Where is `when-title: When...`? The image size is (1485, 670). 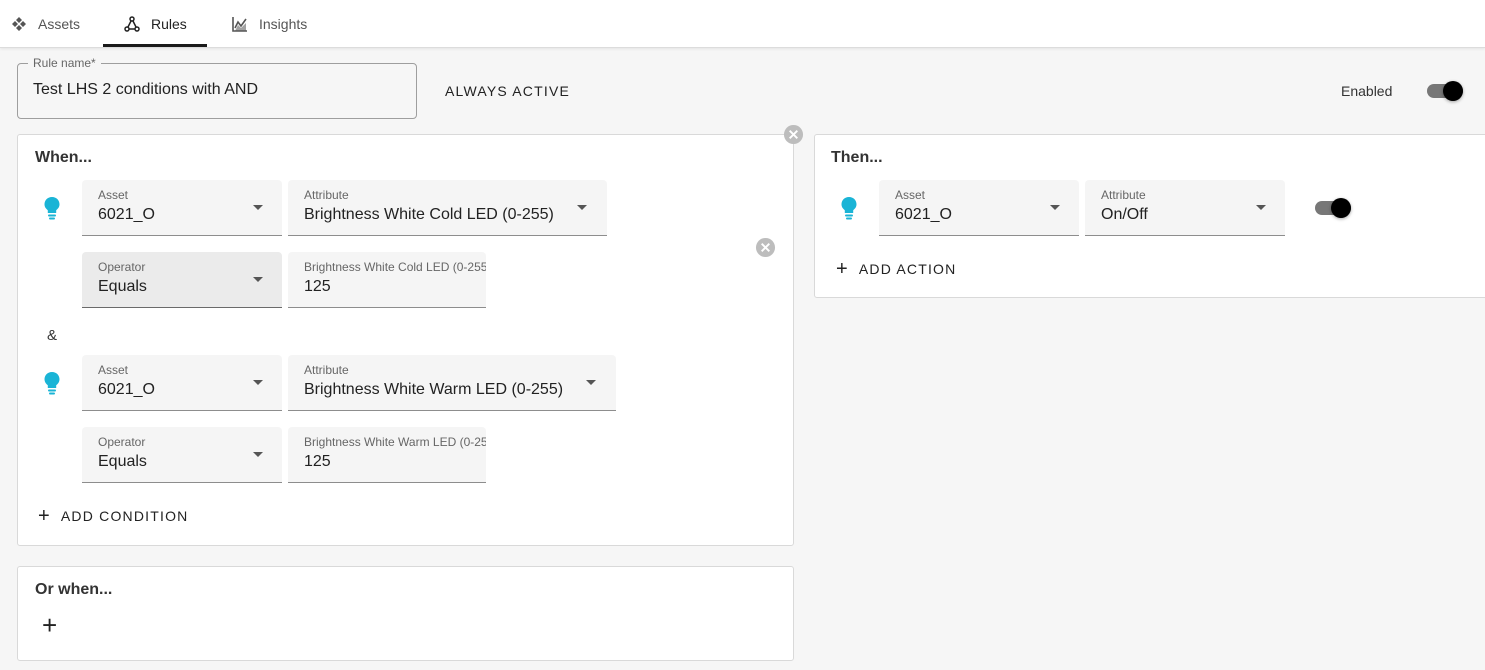 when-title: When... is located at coordinates (63, 157).